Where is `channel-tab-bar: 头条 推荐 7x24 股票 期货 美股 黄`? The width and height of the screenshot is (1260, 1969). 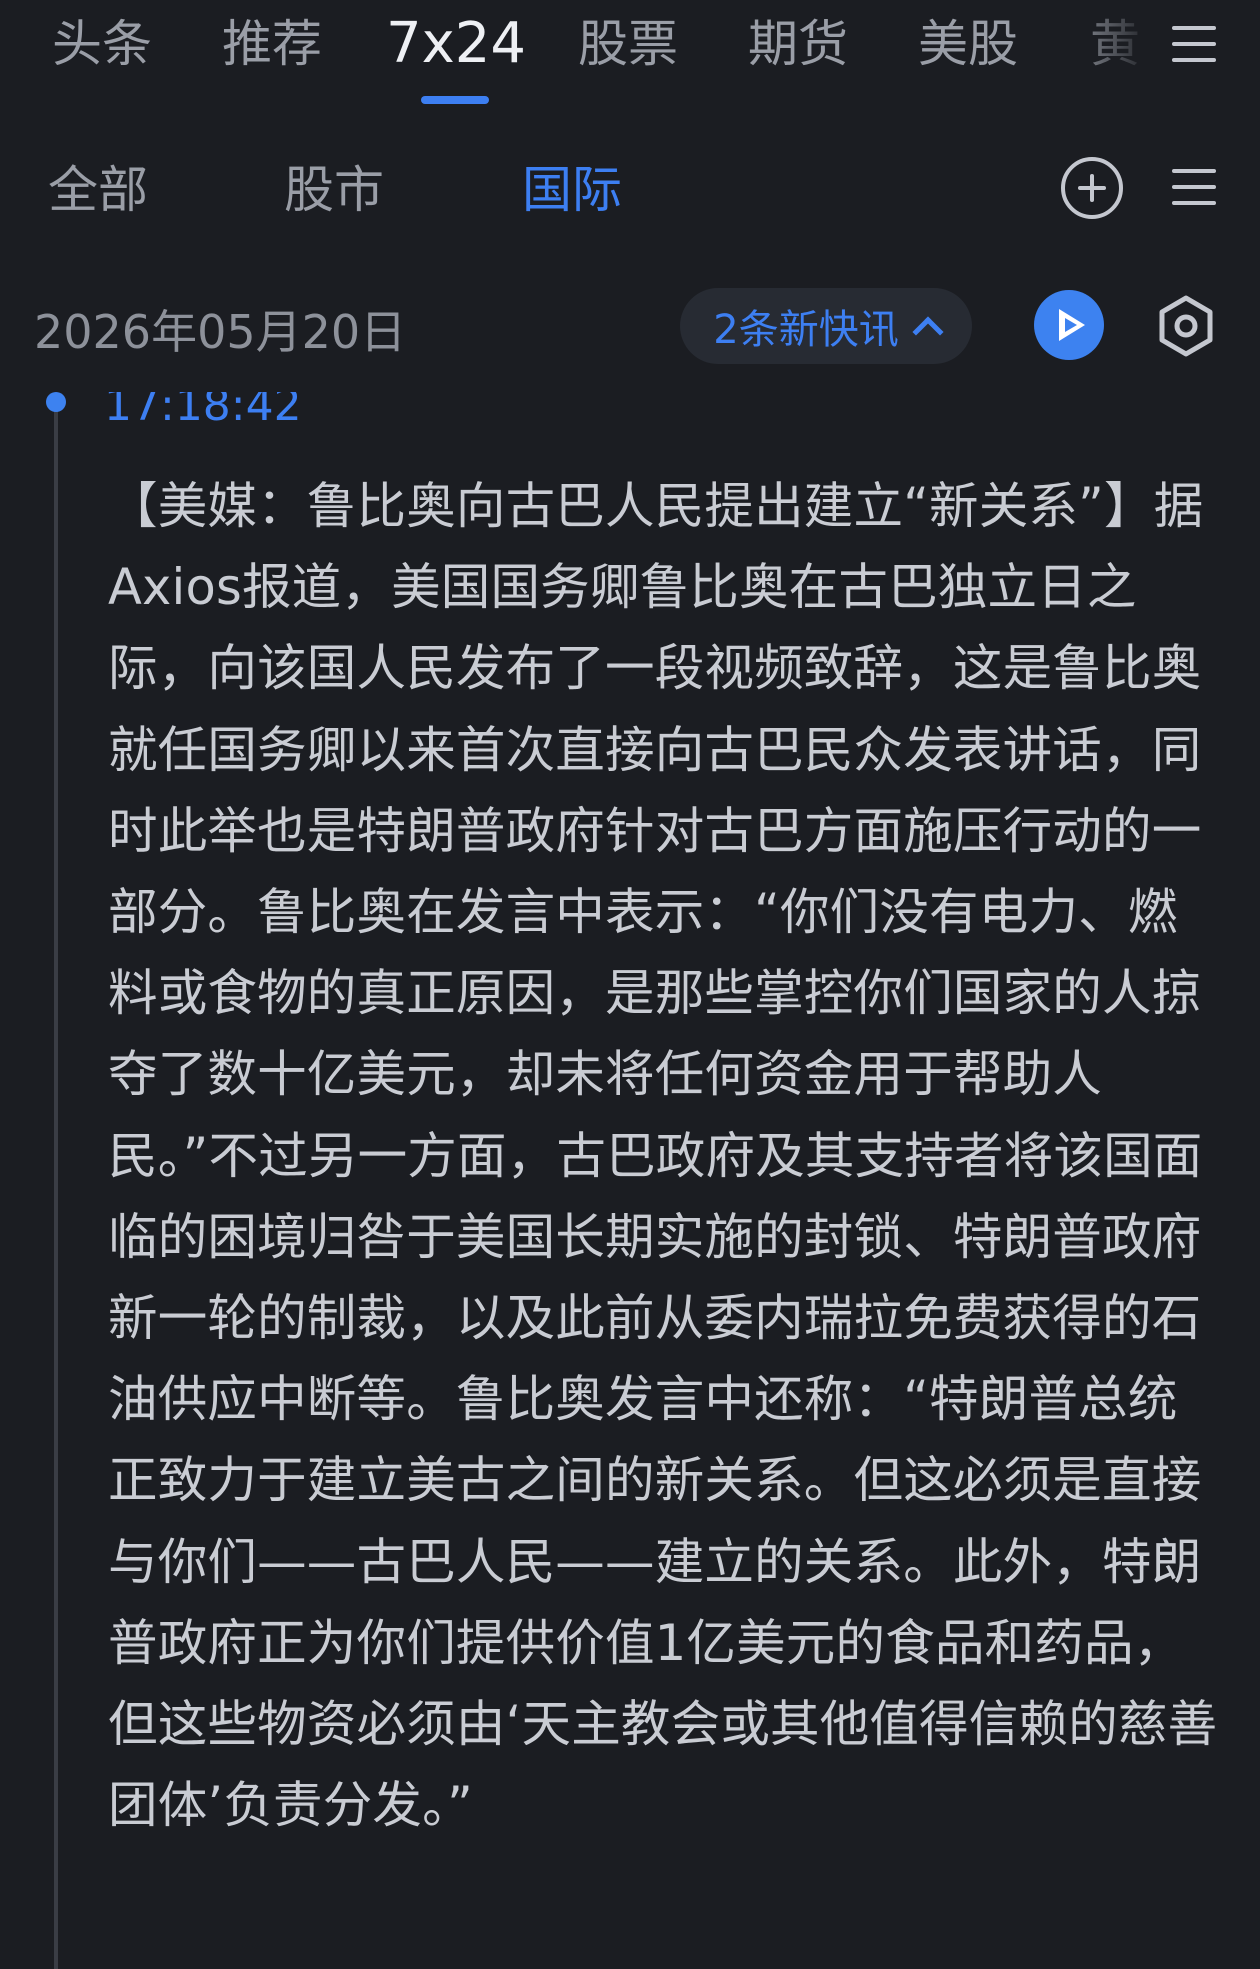 channel-tab-bar: 头条 推荐 7x24 股票 期货 美股 黄 is located at coordinates (630, 56).